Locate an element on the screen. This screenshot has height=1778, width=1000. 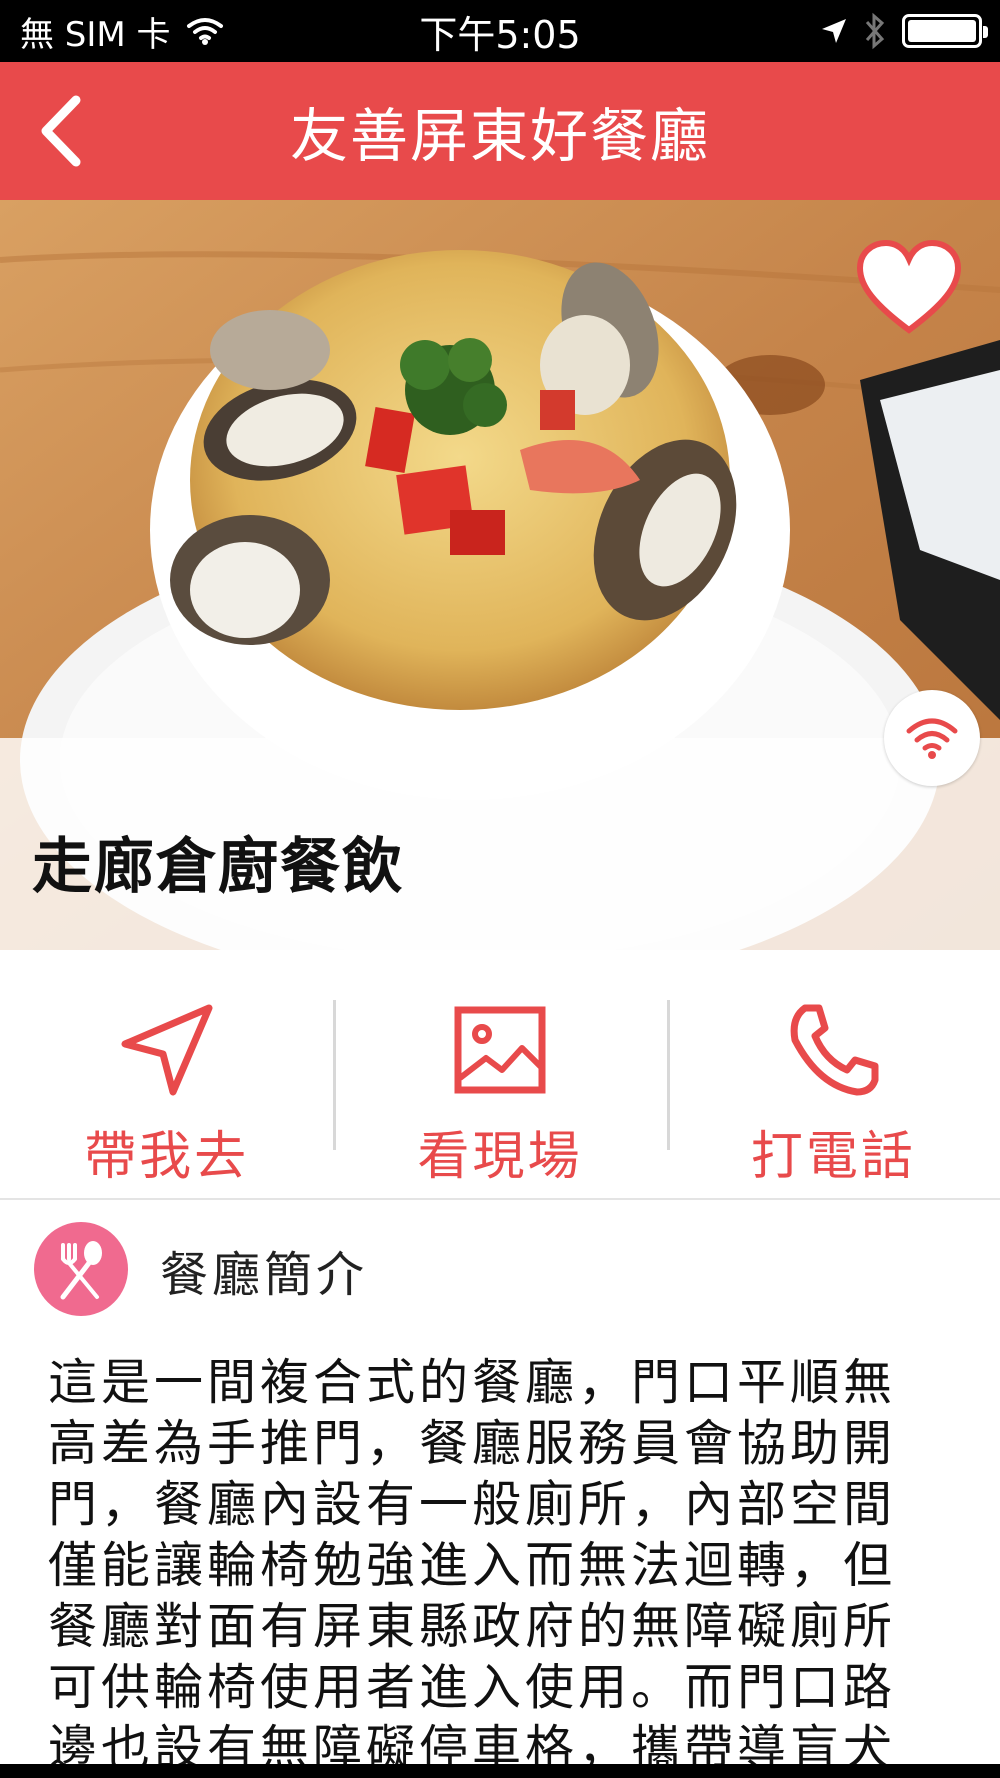
navigation-arrow-icon is located at coordinates (167, 1050).